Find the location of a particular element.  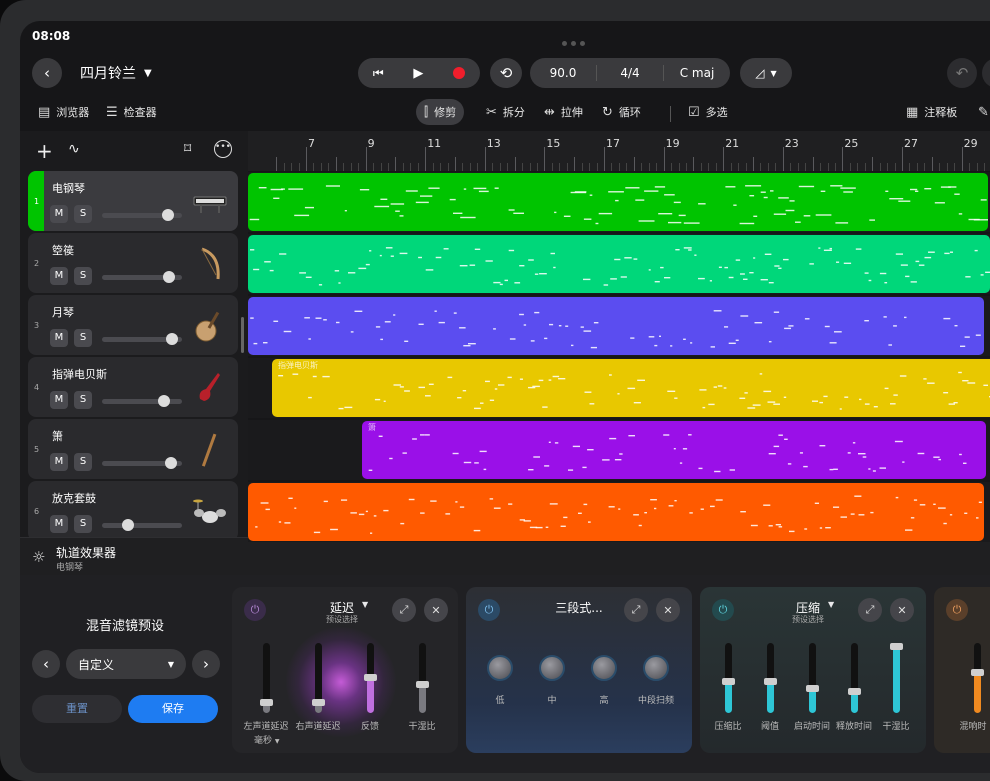

track-header: 5 箫MS is located at coordinates (133, 449).